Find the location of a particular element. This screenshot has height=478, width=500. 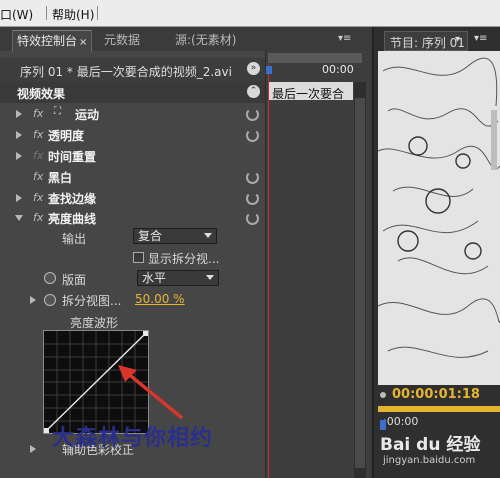

program-playhead is located at coordinates (383, 425).